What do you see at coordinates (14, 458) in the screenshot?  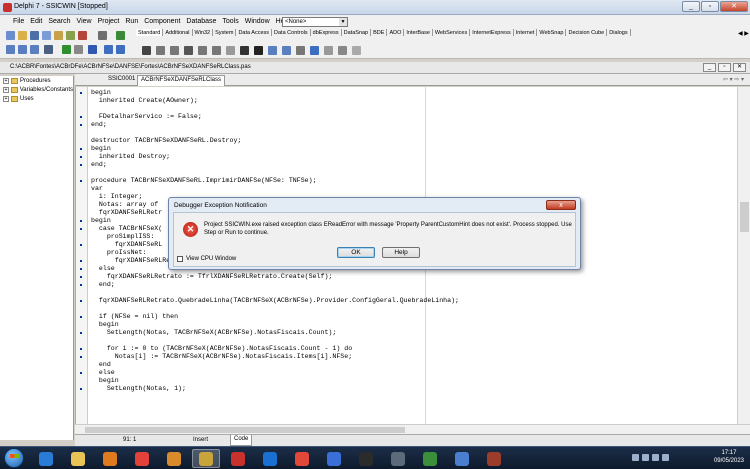 I see `start-button` at bounding box center [14, 458].